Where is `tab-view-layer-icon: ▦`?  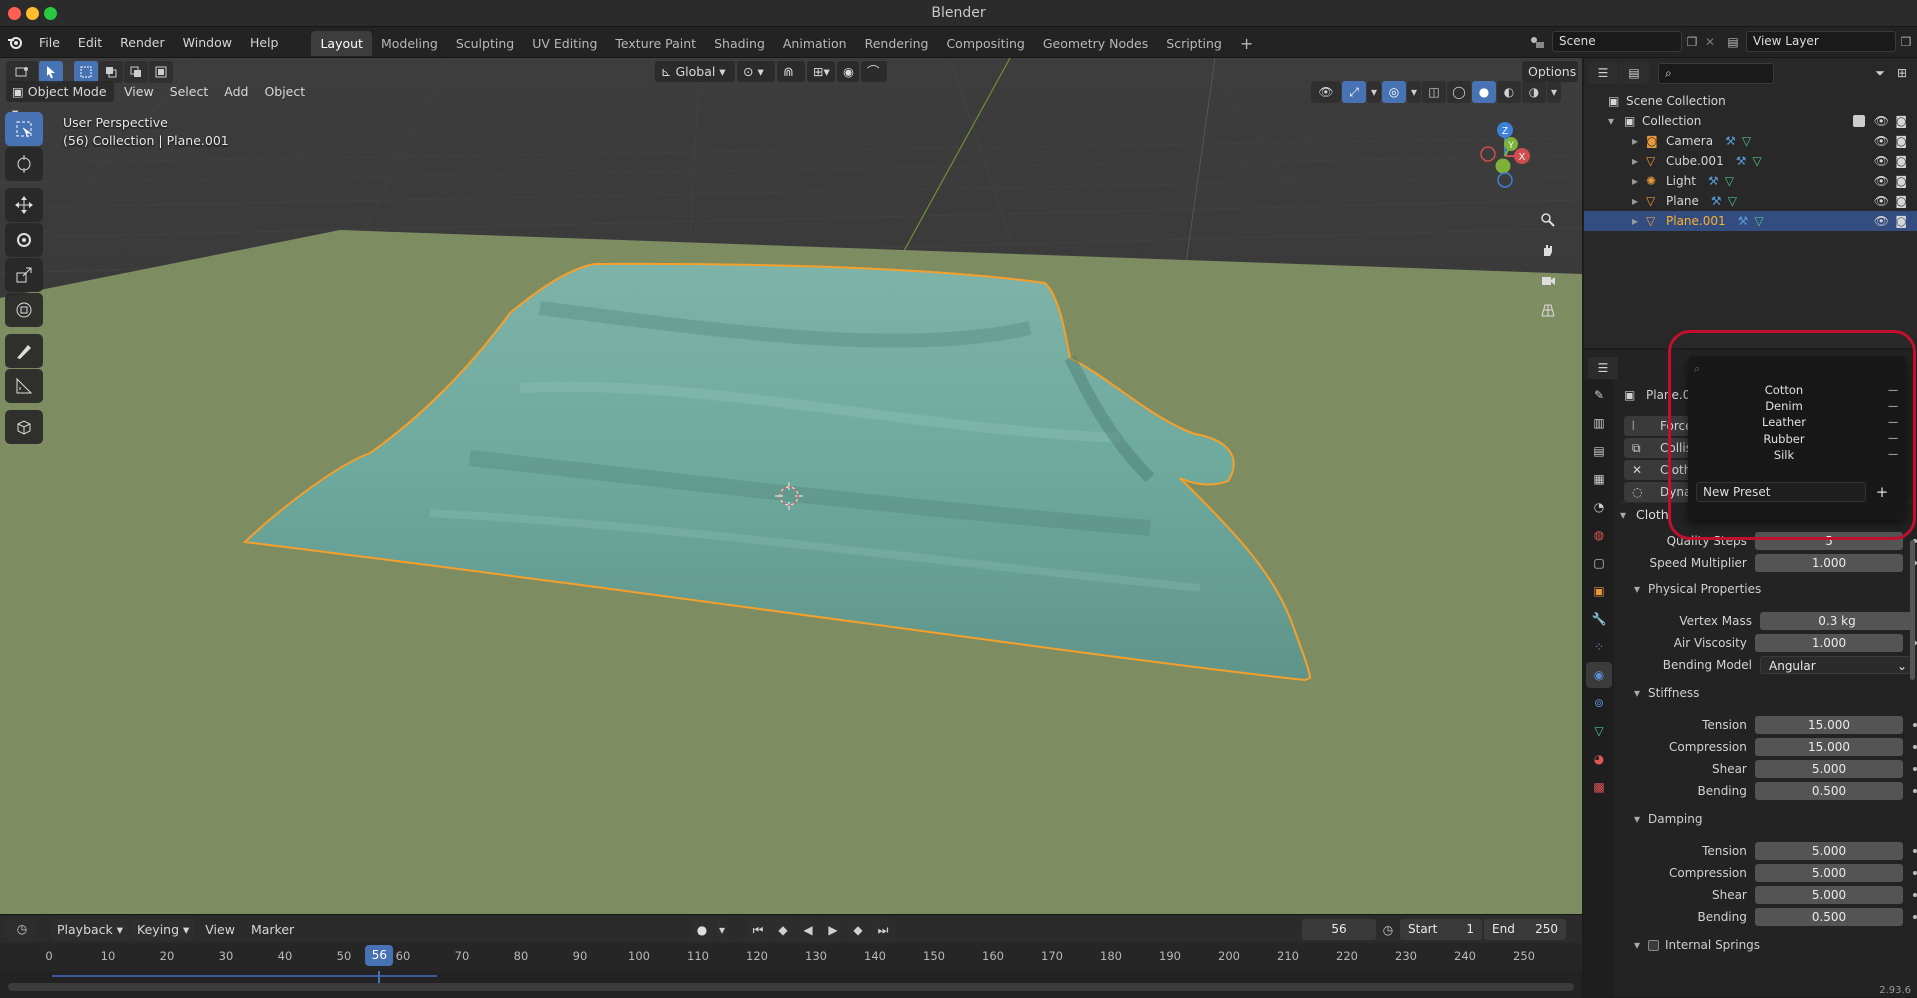 tab-view-layer-icon: ▦ is located at coordinates (1599, 479).